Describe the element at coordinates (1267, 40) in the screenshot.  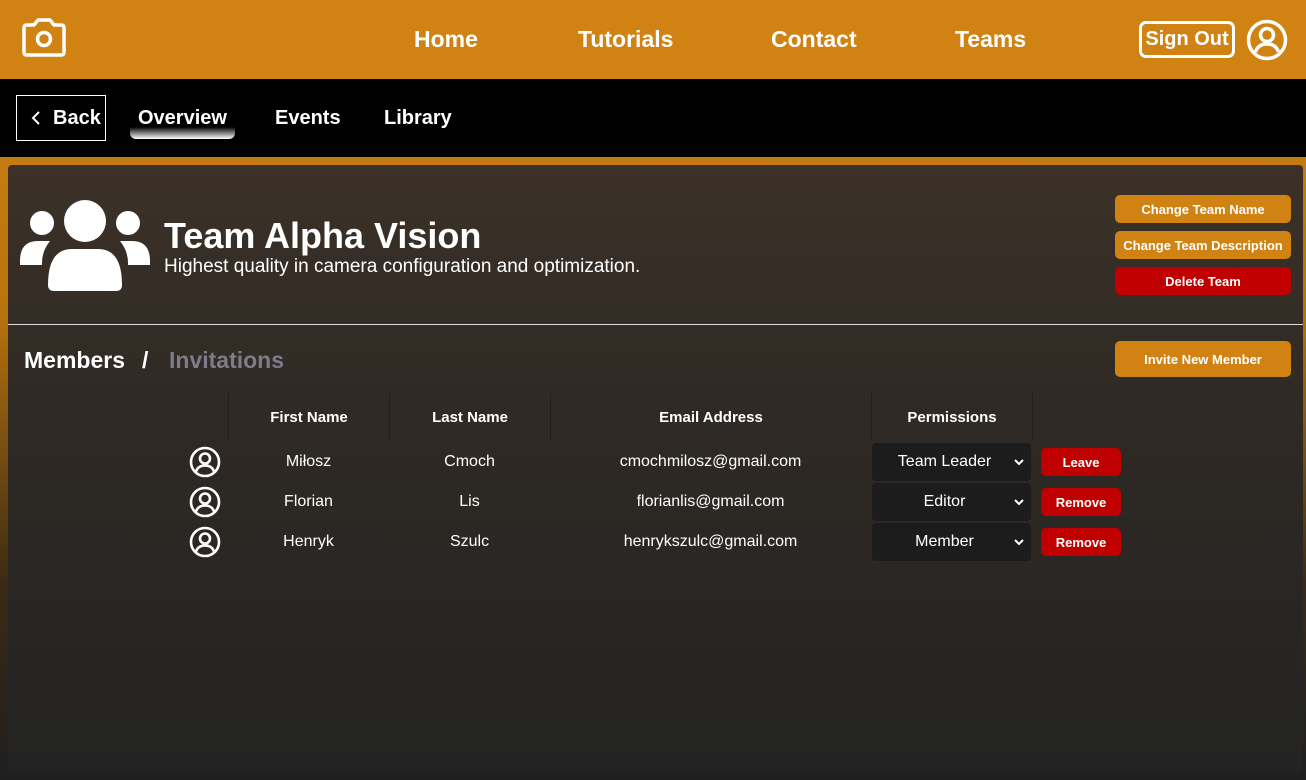
I see `user-circle-icon` at that location.